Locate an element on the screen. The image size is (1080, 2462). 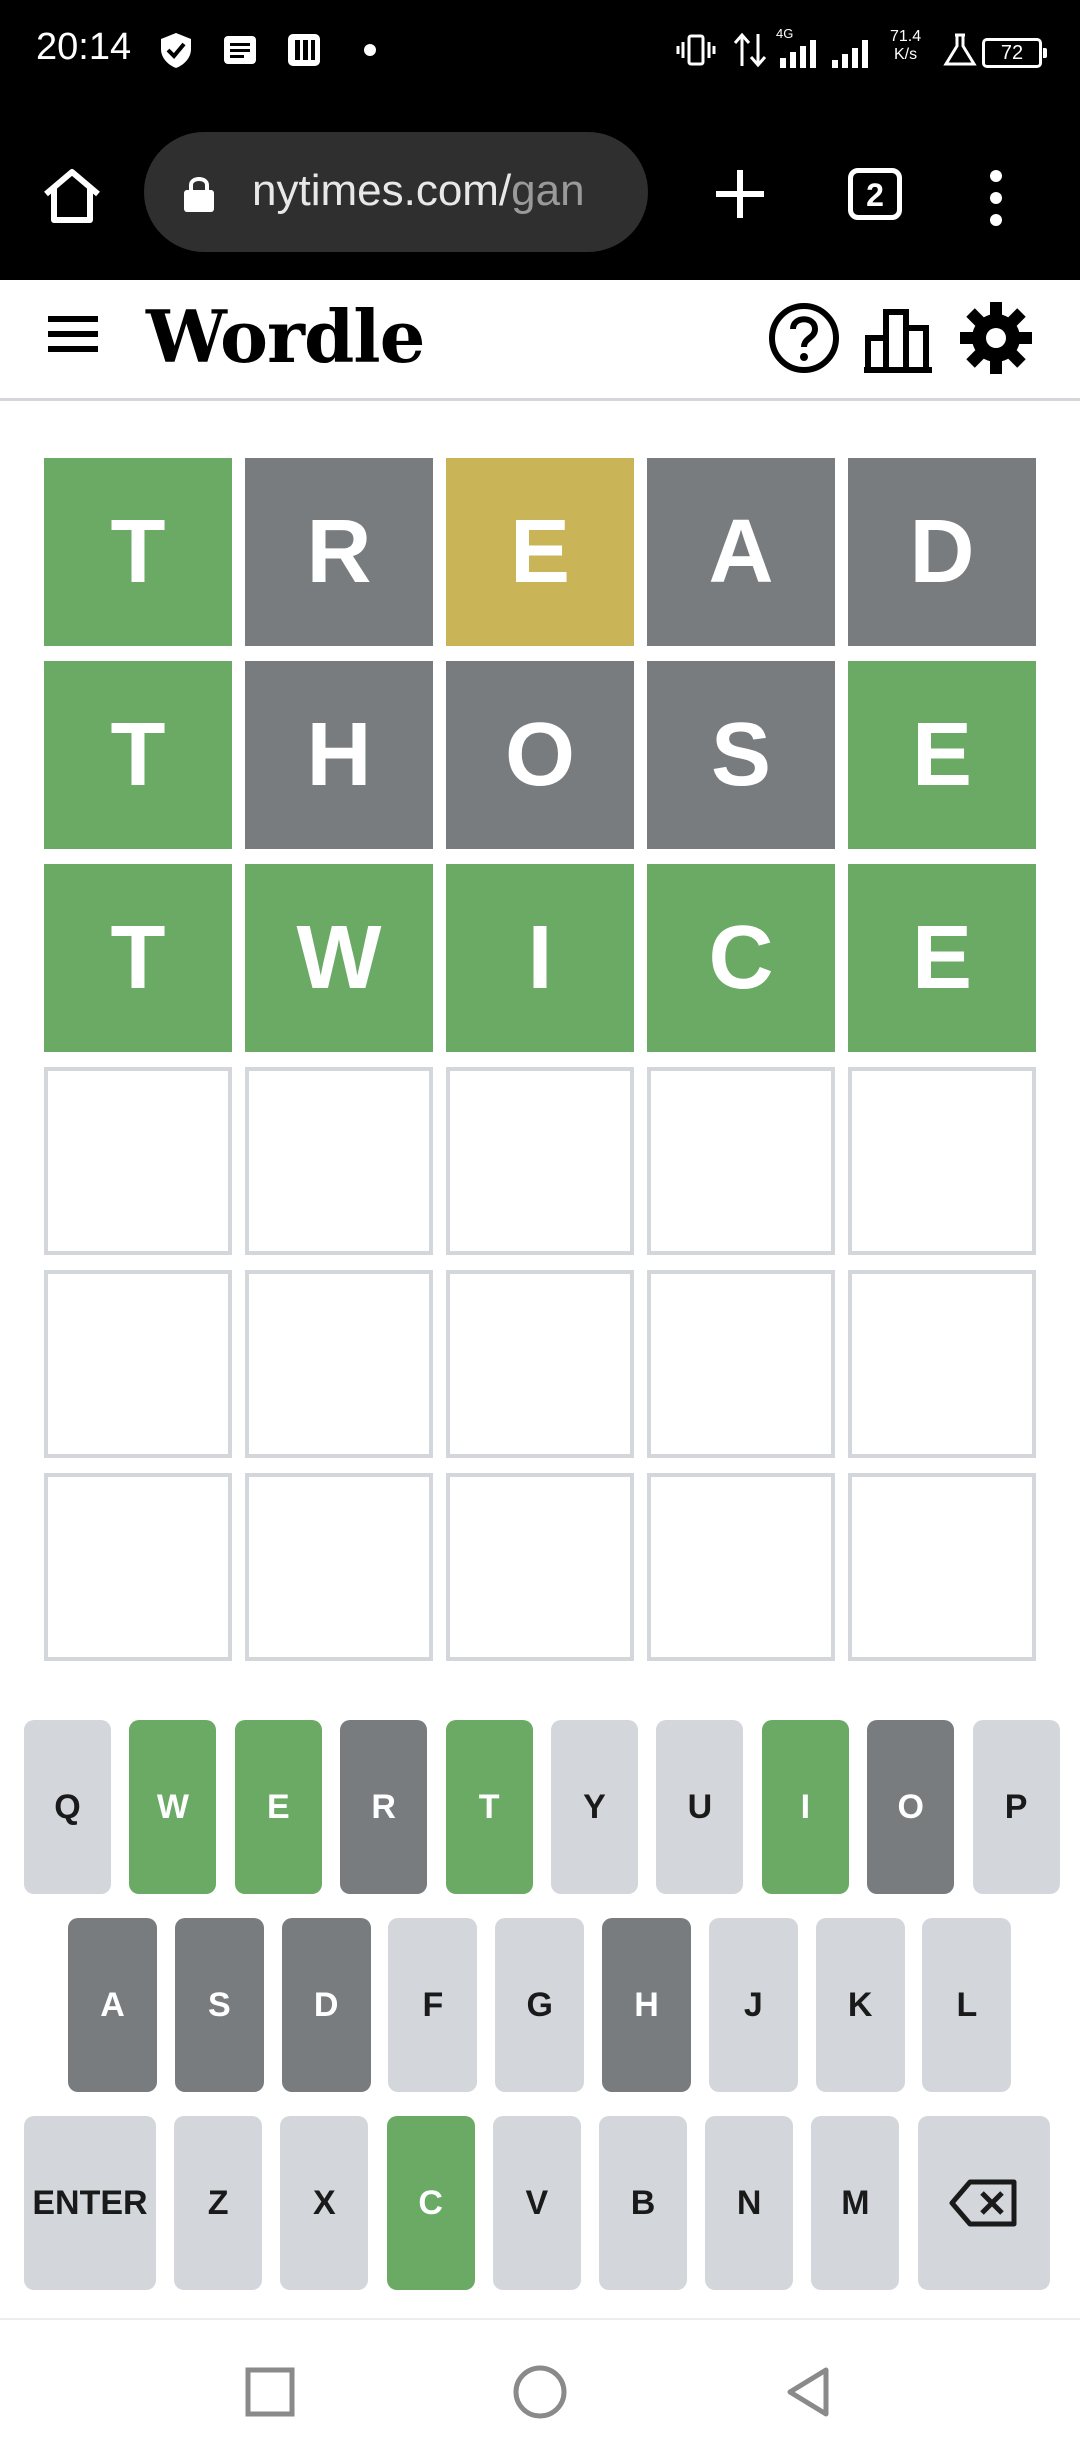
key: K is located at coordinates (860, 2005).